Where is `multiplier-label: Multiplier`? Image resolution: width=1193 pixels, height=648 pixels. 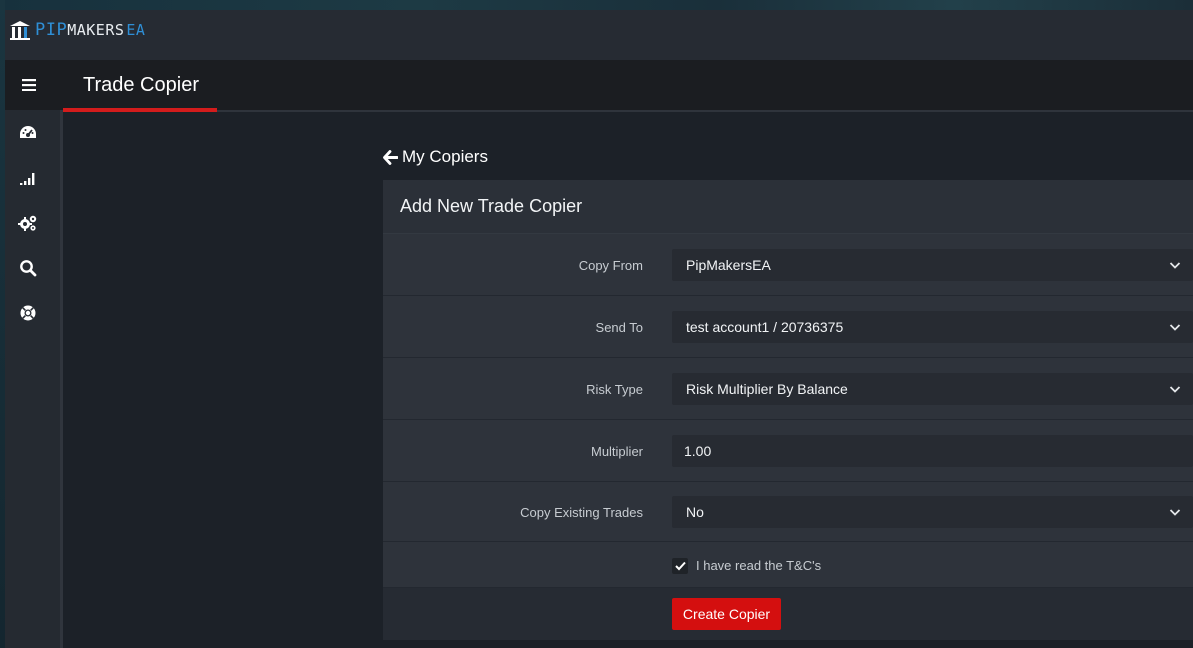 multiplier-label: Multiplier is located at coordinates (616, 451).